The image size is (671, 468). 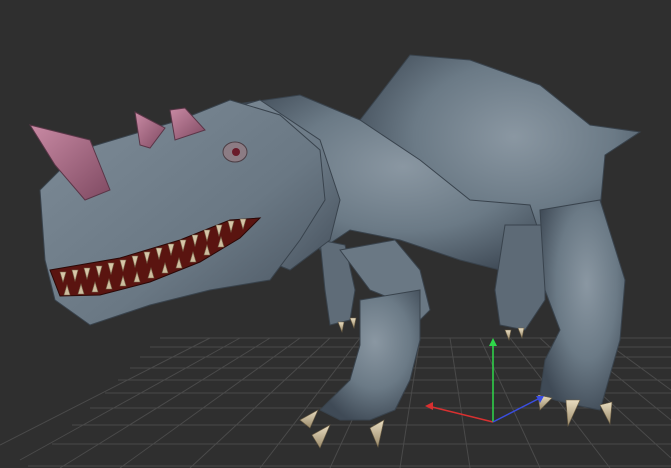 I want to click on rear-leg-near, so click(x=582, y=305).